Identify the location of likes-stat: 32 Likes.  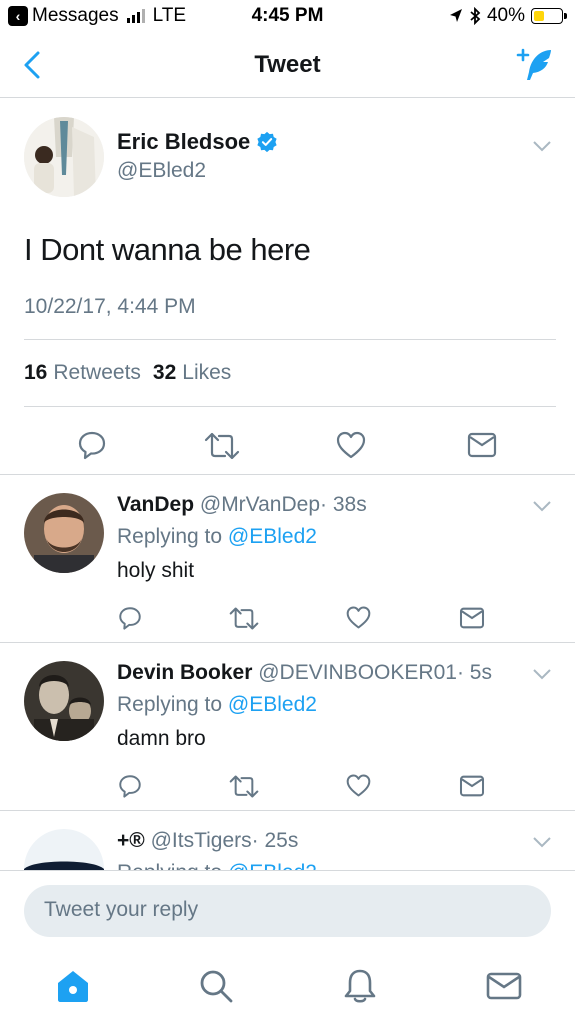
(192, 373).